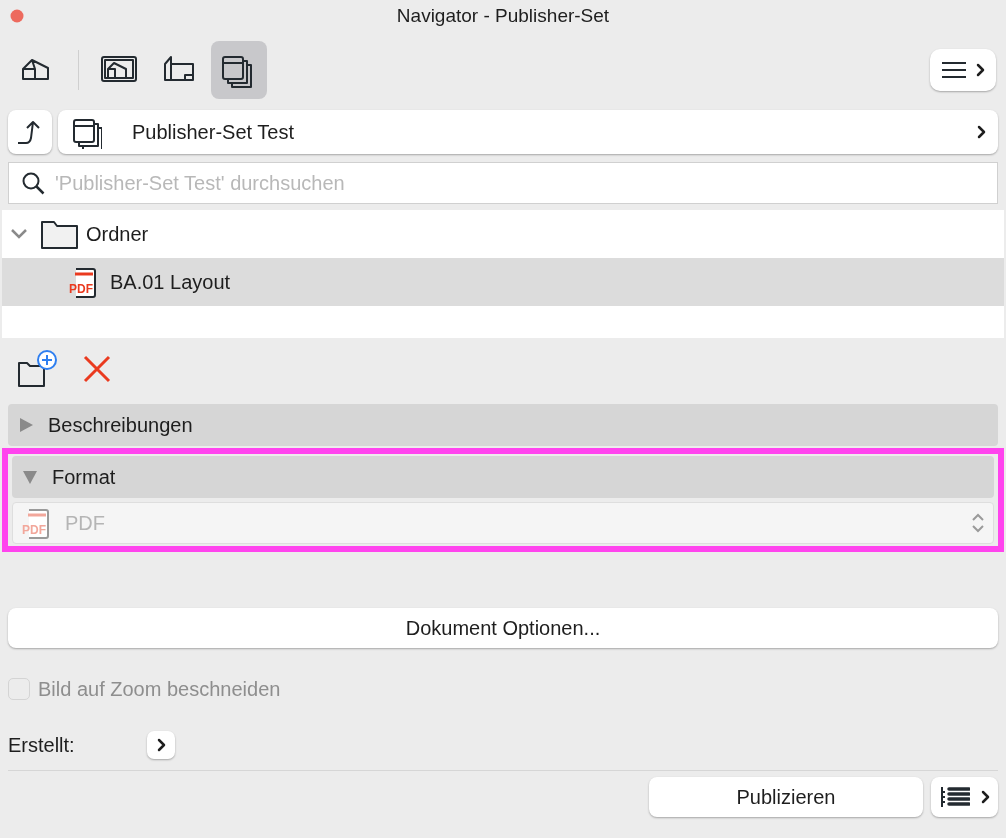 Image resolution: width=1006 pixels, height=838 pixels. I want to click on publish-button: Publizieren, so click(786, 797).